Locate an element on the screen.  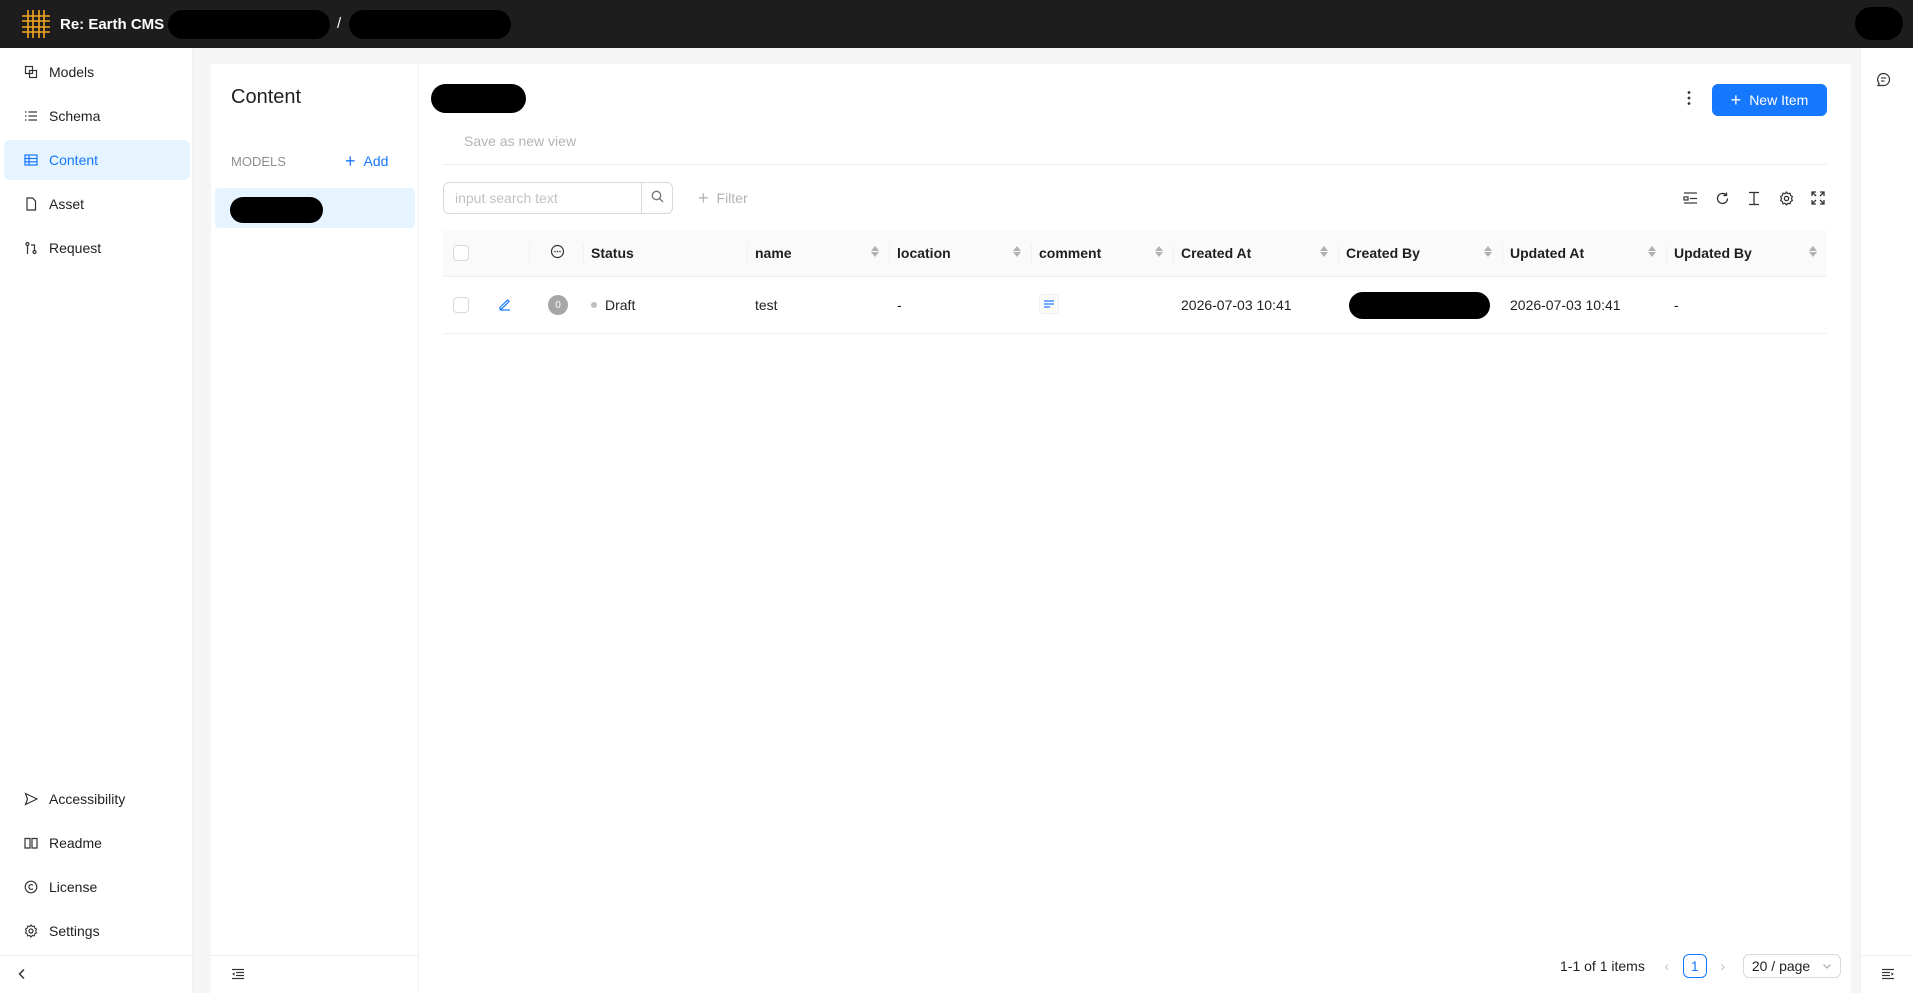
fullscreen-icon is located at coordinates (1818, 198).